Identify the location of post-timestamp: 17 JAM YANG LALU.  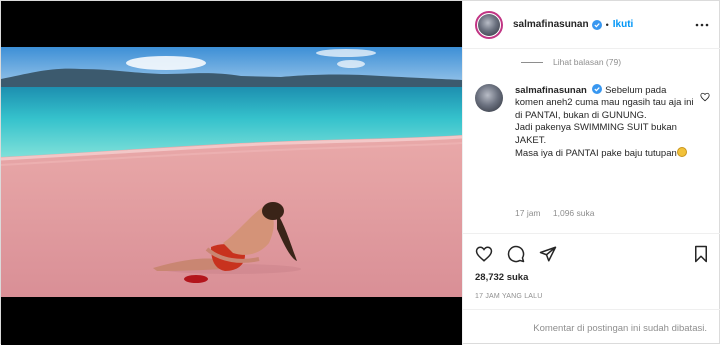
(509, 296).